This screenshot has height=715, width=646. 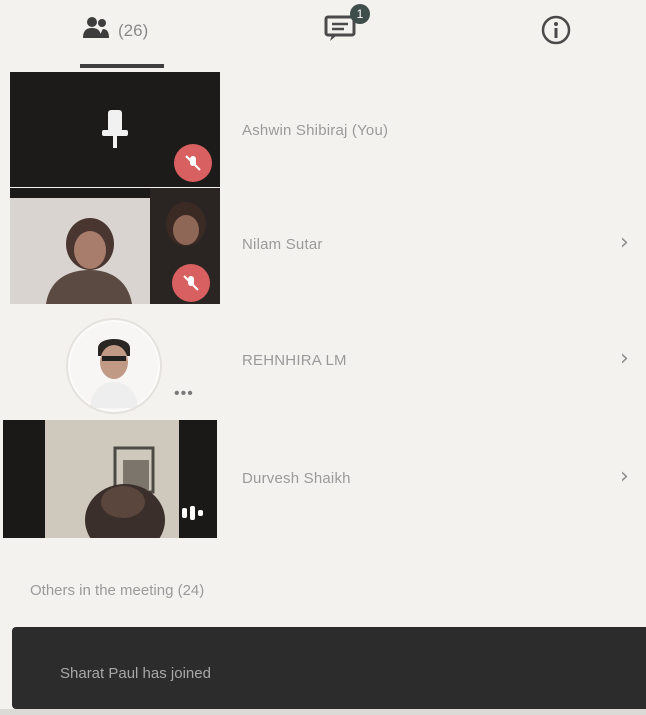 I want to click on chat-unread-badge: 1, so click(x=360, y=14).